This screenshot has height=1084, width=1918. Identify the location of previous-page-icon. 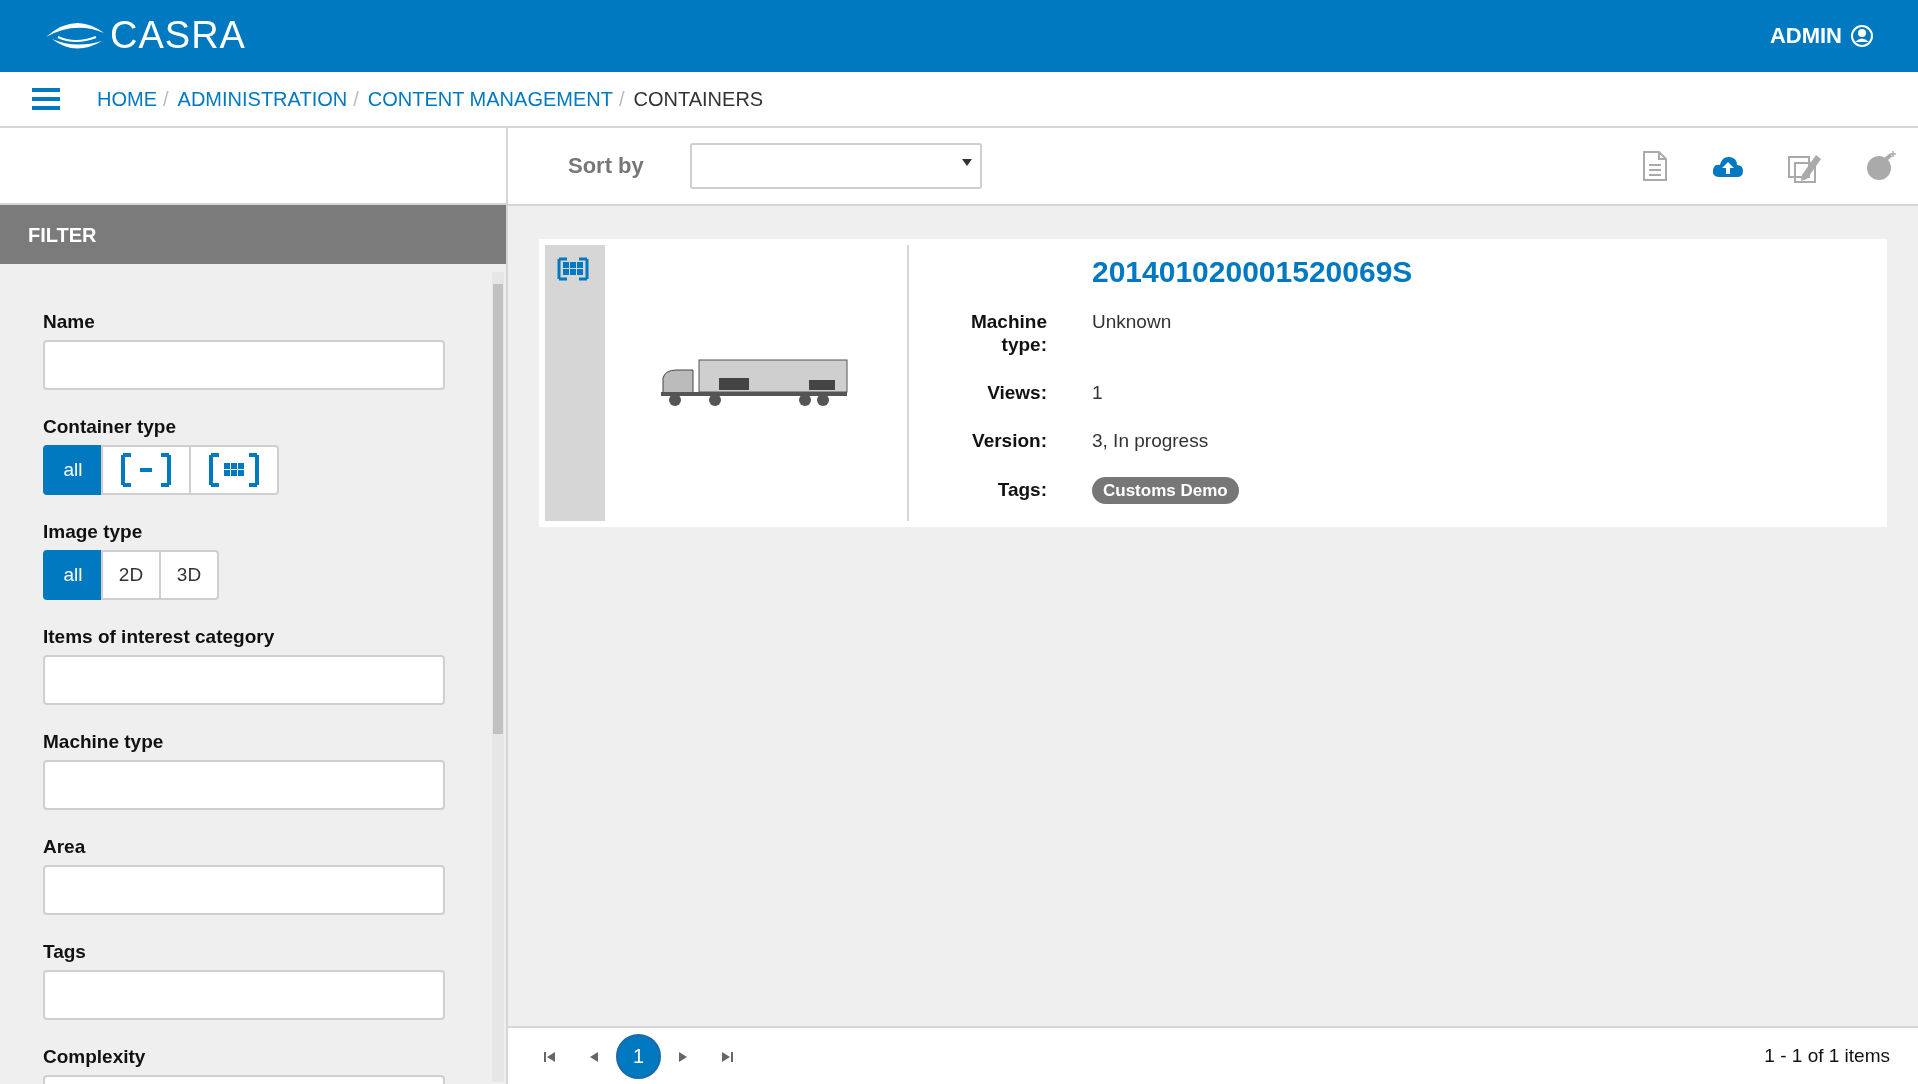
(594, 1056).